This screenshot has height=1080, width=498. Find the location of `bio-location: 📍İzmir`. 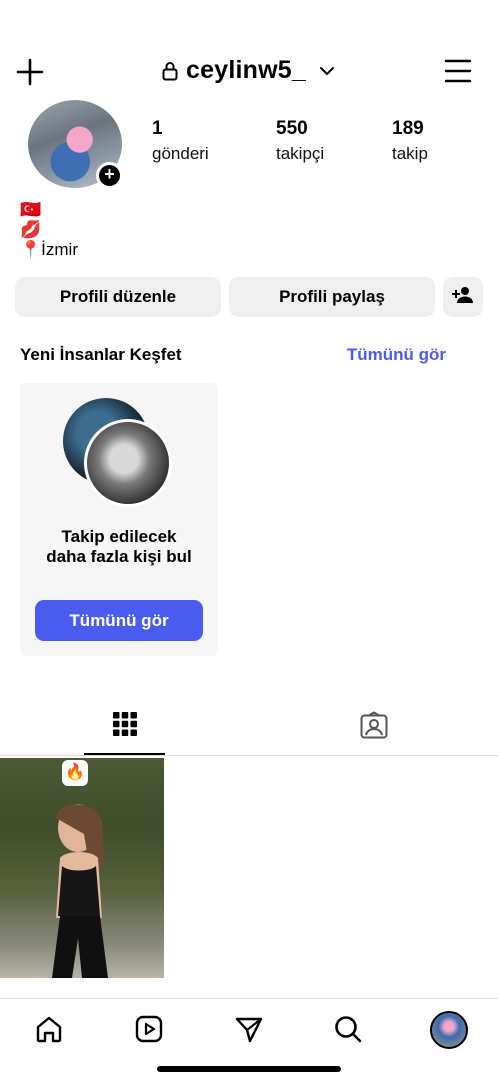

bio-location: 📍İzmir is located at coordinates (49, 249).